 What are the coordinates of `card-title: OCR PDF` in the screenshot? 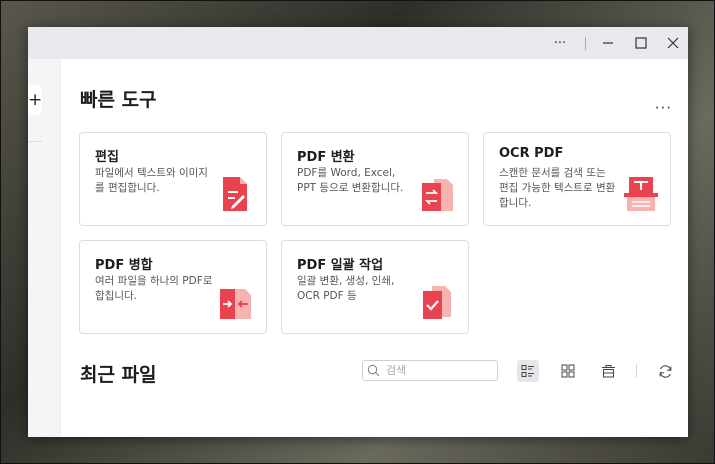 It's located at (531, 153).